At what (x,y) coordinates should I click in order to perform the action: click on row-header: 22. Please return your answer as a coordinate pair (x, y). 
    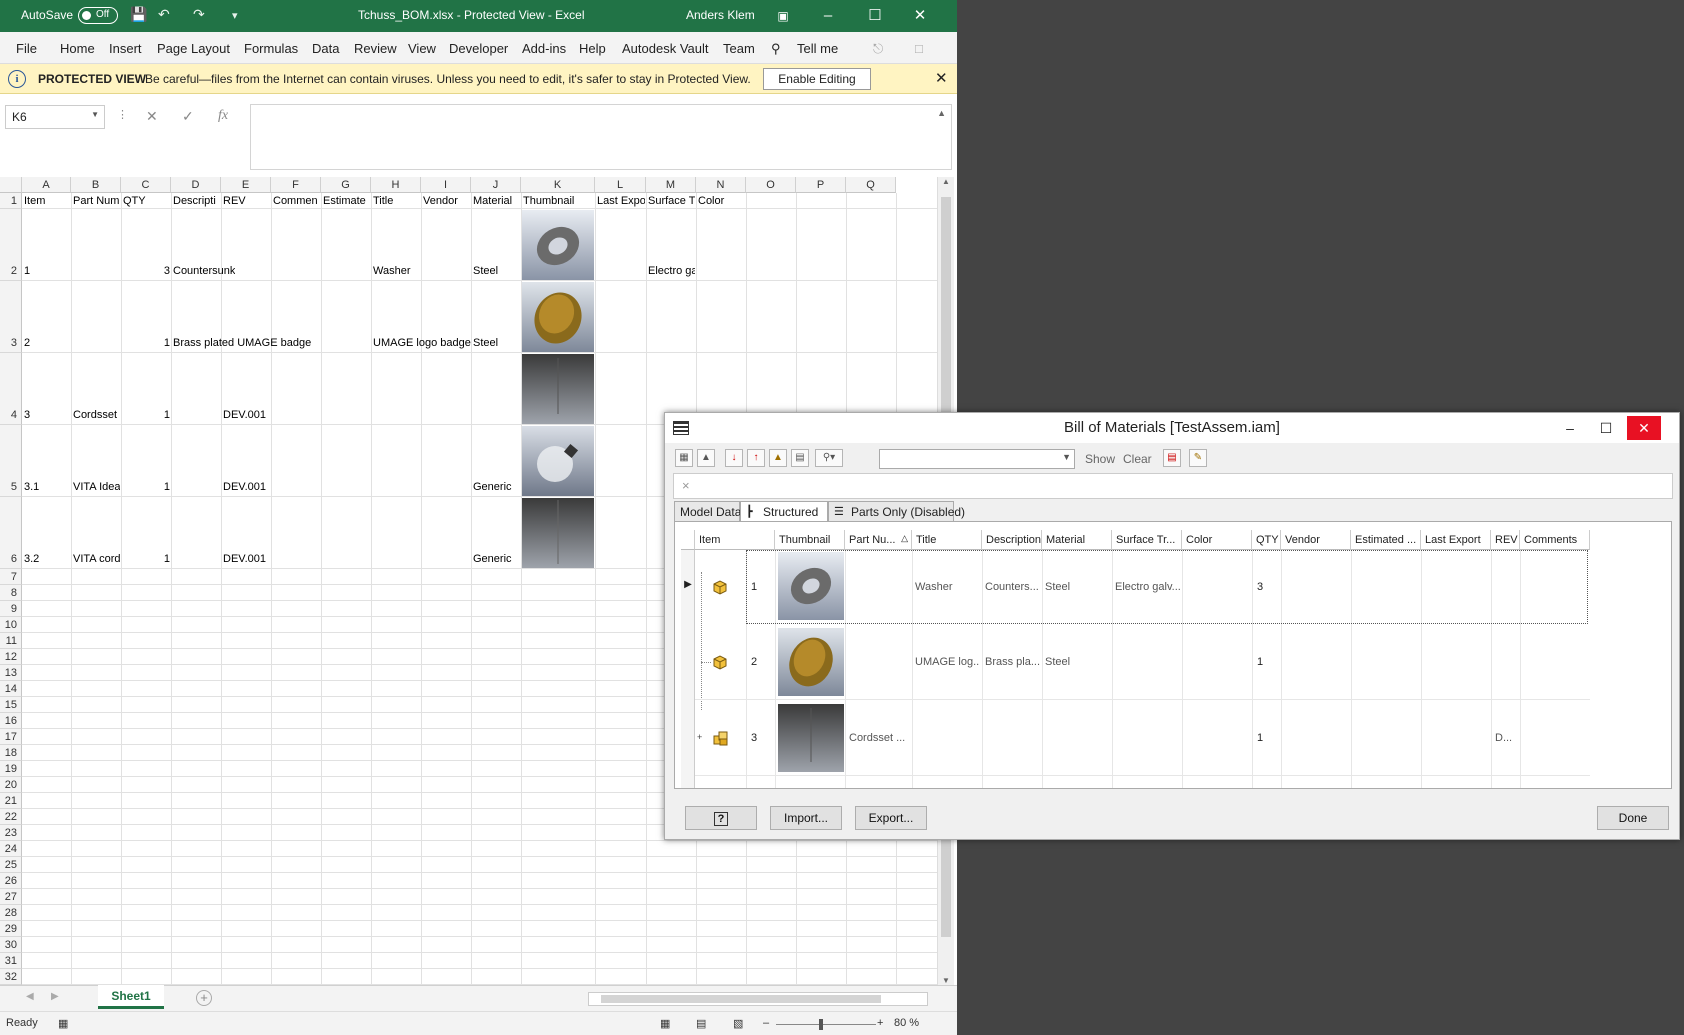
    Looking at the image, I should click on (11, 817).